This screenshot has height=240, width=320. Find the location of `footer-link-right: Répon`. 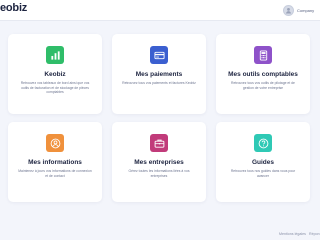

footer-link-right: Répon is located at coordinates (314, 234).